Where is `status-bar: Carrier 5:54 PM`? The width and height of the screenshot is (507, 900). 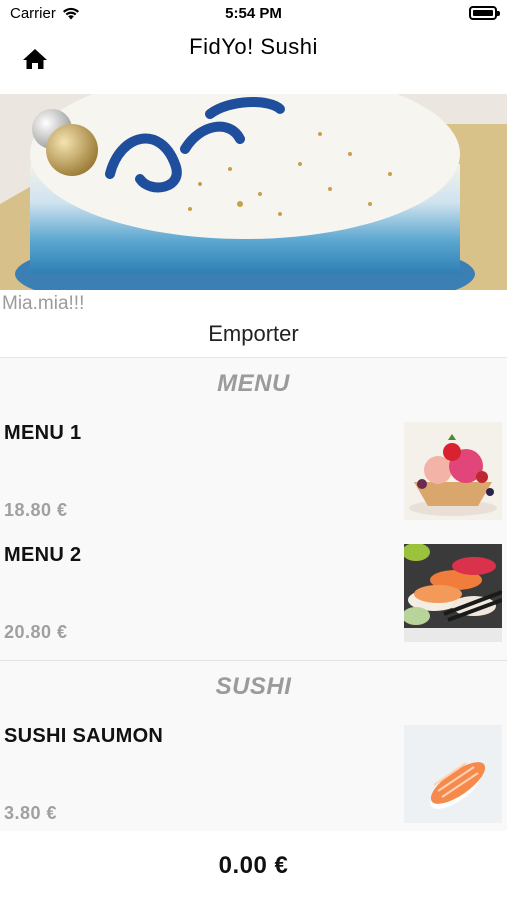
status-bar: Carrier 5:54 PM is located at coordinates (253, 14).